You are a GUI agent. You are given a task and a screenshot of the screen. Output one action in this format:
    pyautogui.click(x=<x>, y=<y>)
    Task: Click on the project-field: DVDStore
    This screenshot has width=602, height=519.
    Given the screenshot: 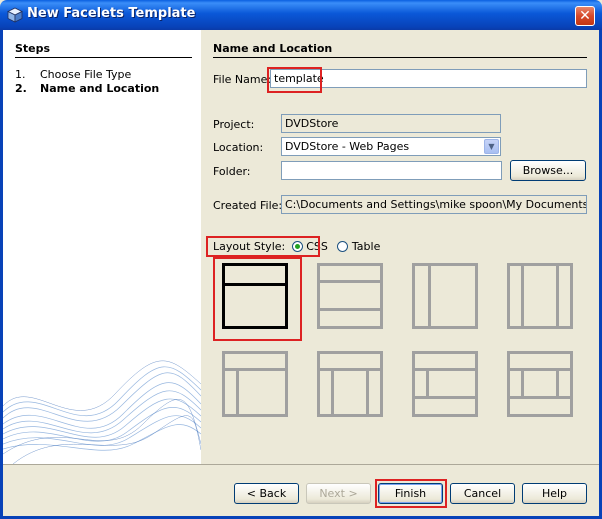 What is the action you would take?
    pyautogui.click(x=391, y=123)
    